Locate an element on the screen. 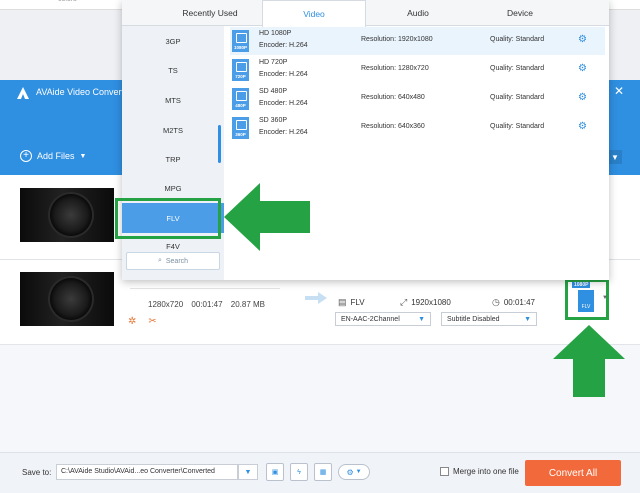 This screenshot has height=493, width=640. subtitle-dropdown: Subtitle Disabled ▼ is located at coordinates (489, 319).